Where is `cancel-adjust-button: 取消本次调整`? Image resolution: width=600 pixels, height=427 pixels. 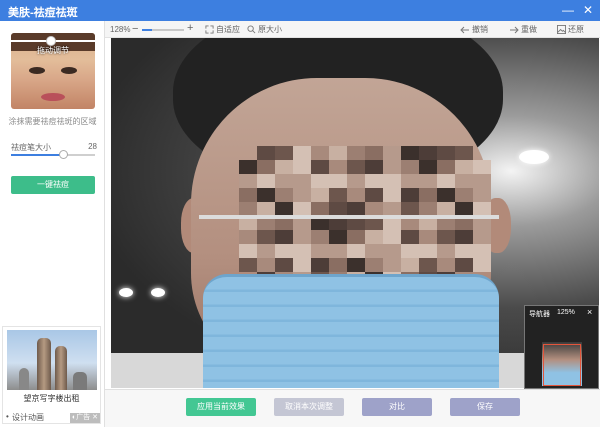 cancel-adjust-button: 取消本次调整 is located at coordinates (309, 407).